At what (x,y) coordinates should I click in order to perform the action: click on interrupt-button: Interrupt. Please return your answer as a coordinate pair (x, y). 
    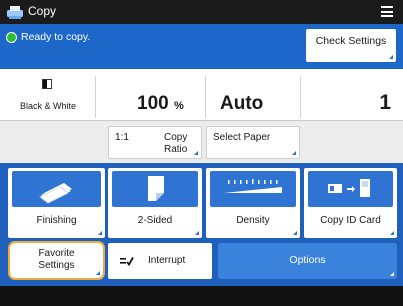
    Looking at the image, I should click on (160, 261).